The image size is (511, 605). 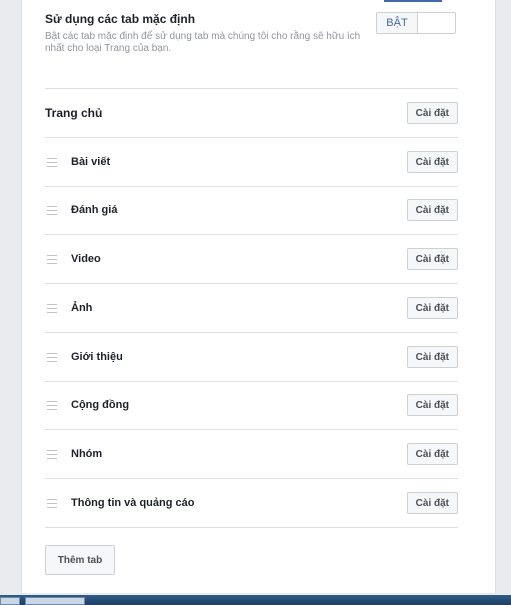 What do you see at coordinates (82, 308) in the screenshot?
I see `tab-label: Ảnh` at bounding box center [82, 308].